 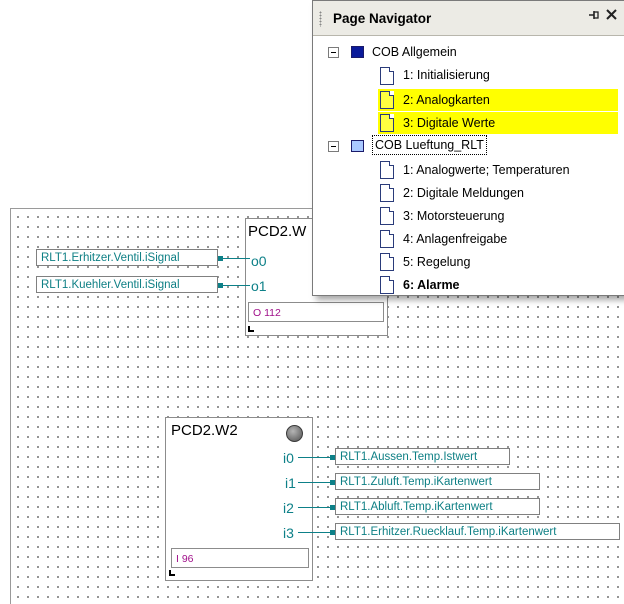 What do you see at coordinates (414, 52) in the screenshot?
I see `tree-group-cob-allgemein: COB Allgemein` at bounding box center [414, 52].